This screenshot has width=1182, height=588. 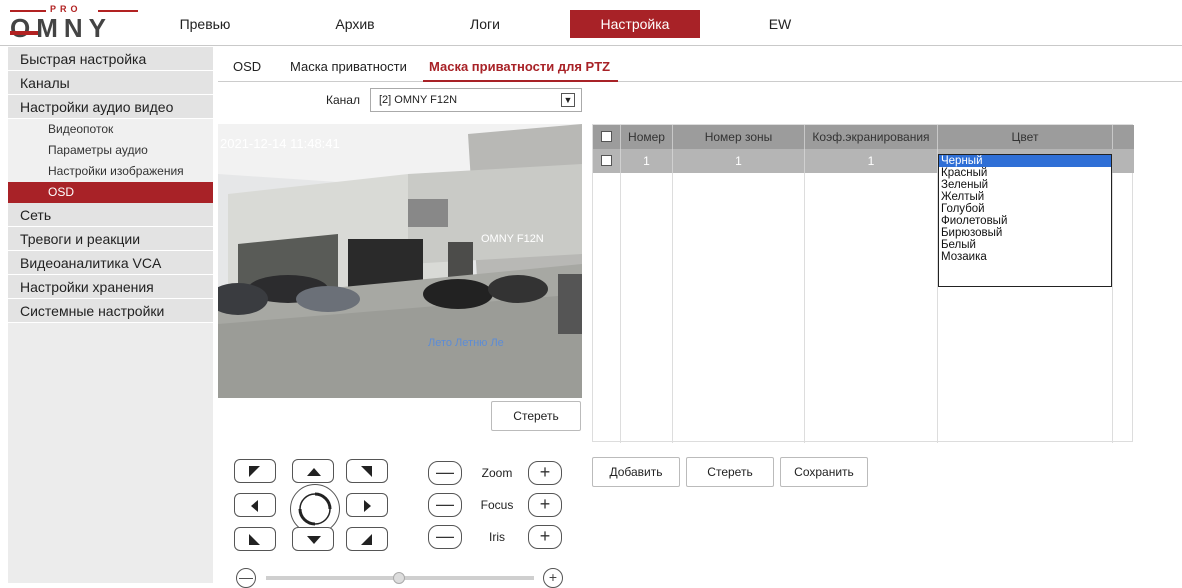 What do you see at coordinates (545, 473) in the screenshot?
I see `zoom-in-button: +` at bounding box center [545, 473].